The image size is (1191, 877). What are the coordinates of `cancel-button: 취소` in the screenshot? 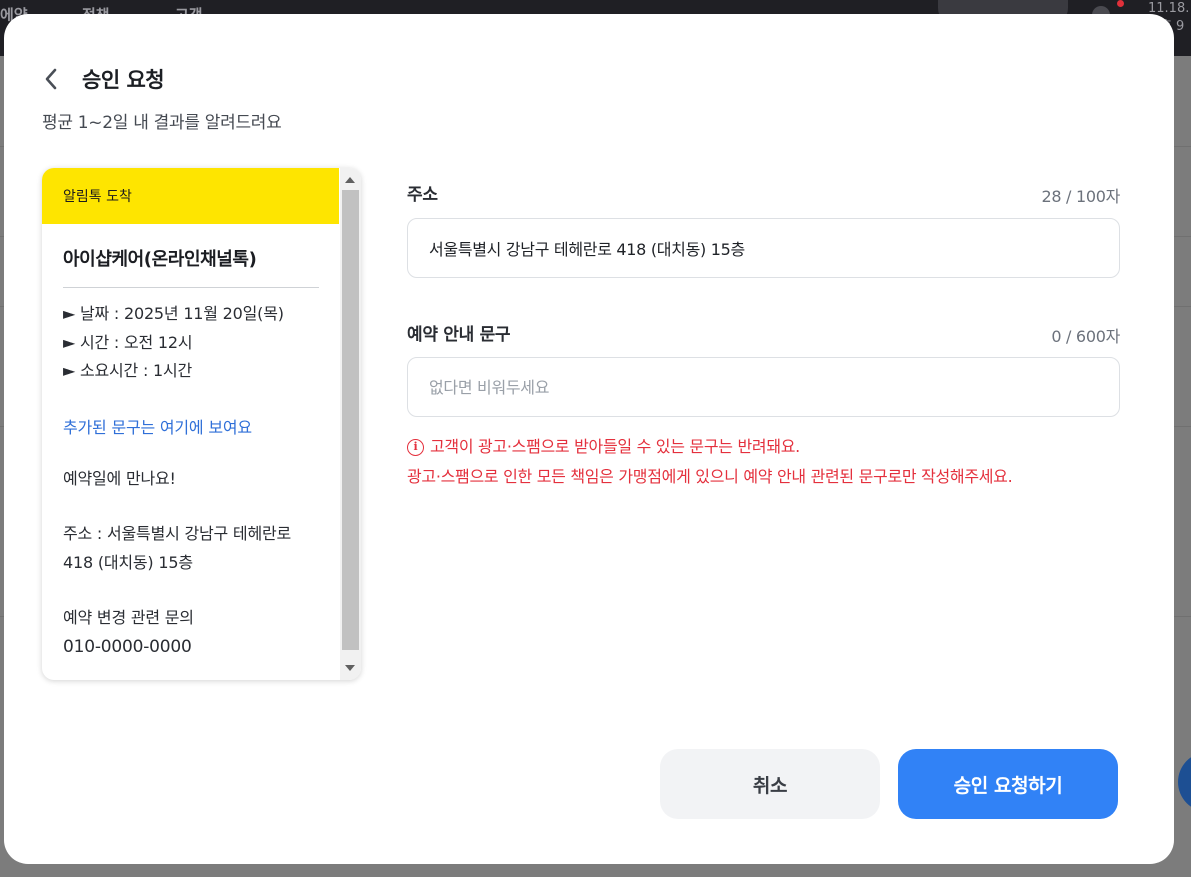 It's located at (770, 784).